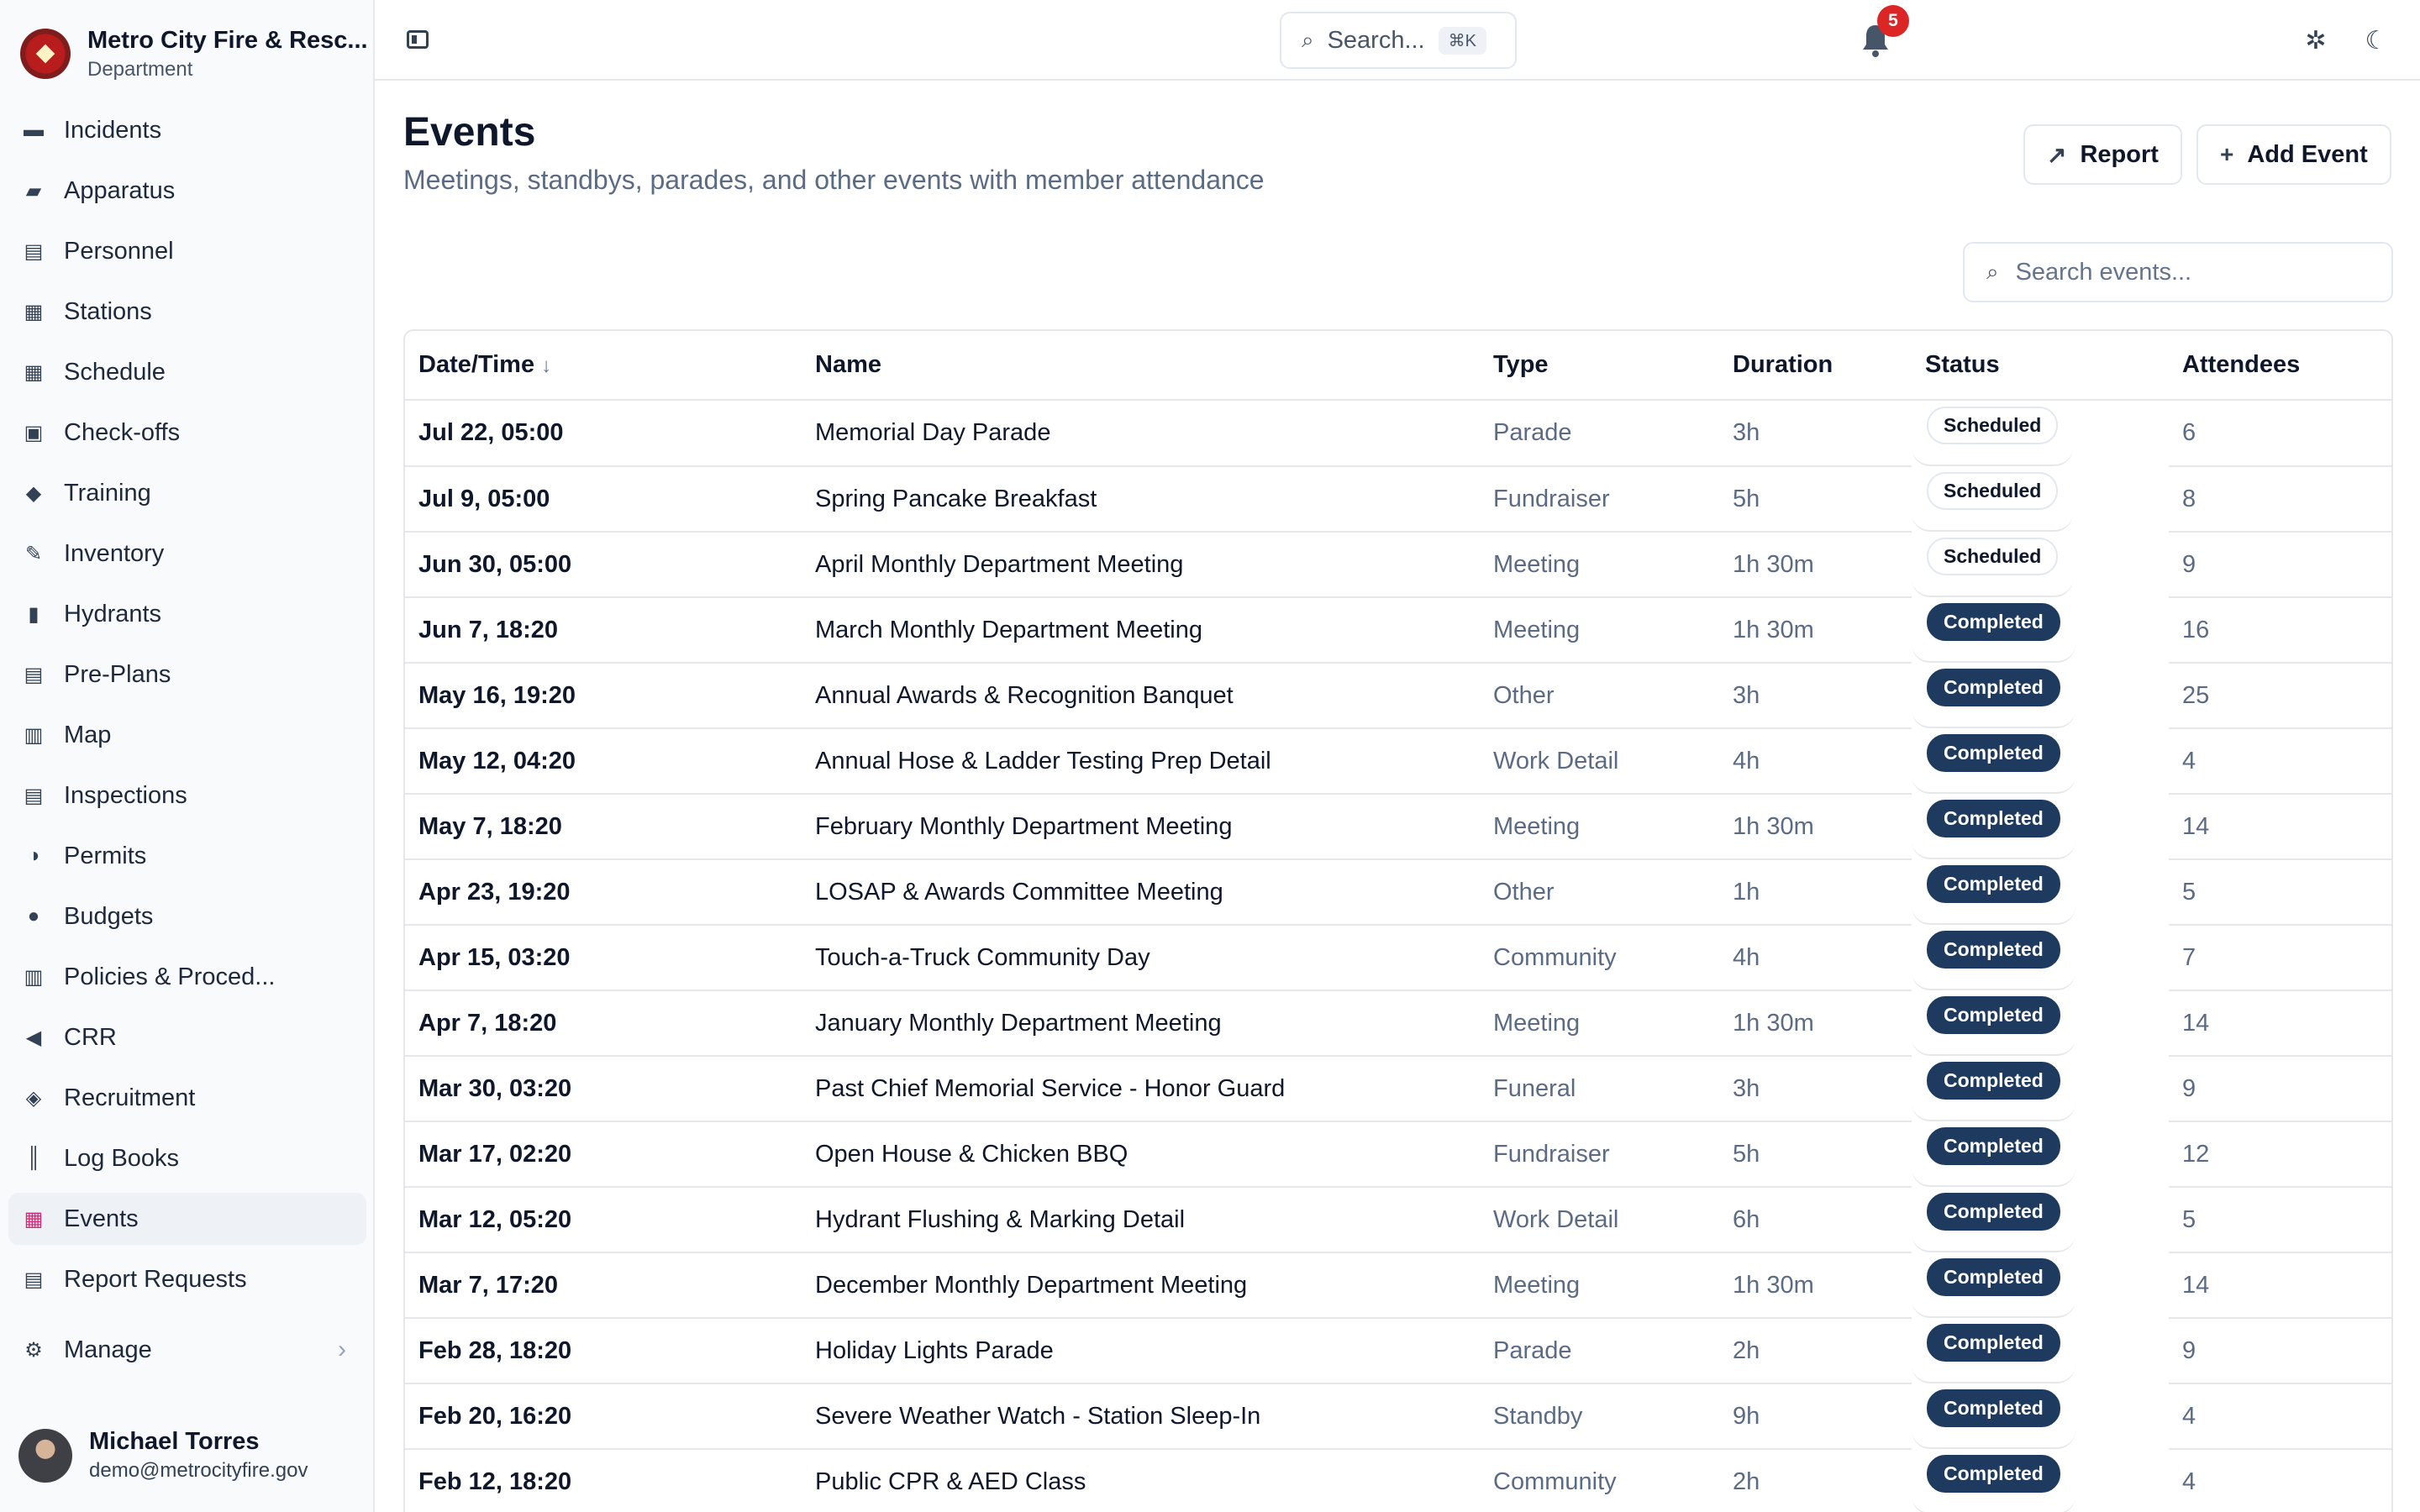 The width and height of the screenshot is (2420, 1512). What do you see at coordinates (187, 1098) in the screenshot?
I see `sidebar-item-recruitment: ◈ Recruitment` at bounding box center [187, 1098].